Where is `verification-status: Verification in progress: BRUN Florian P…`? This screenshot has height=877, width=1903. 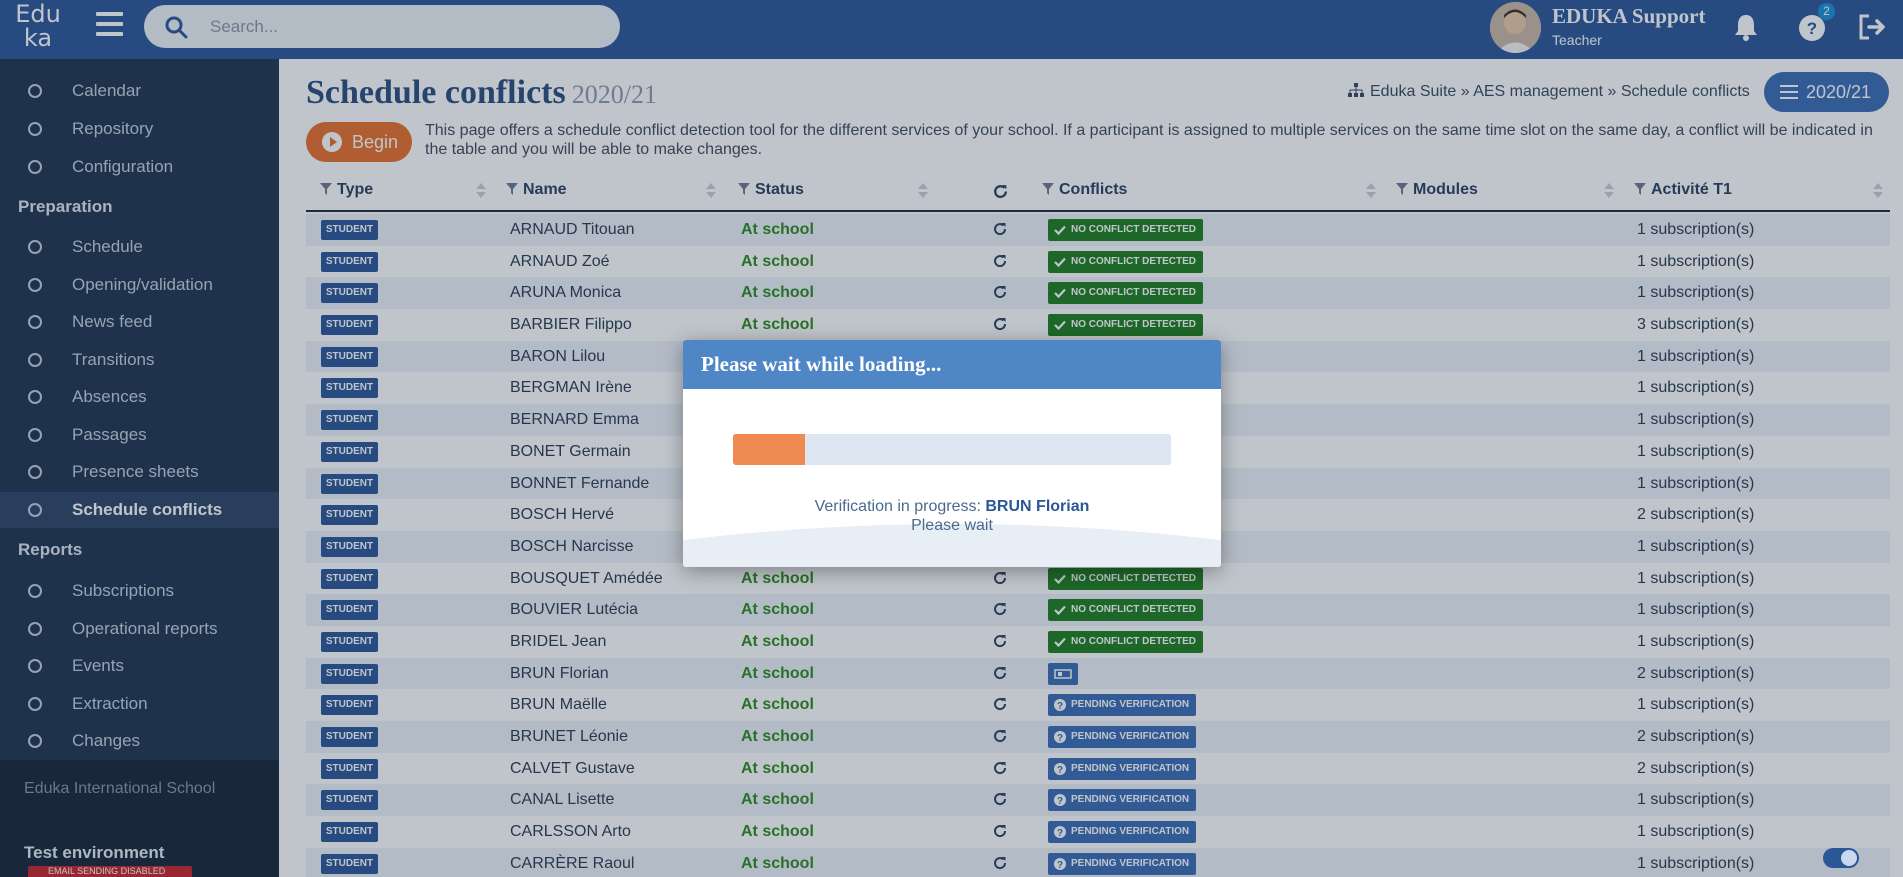
verification-status: Verification in progress: BRUN Florian P… is located at coordinates (952, 516).